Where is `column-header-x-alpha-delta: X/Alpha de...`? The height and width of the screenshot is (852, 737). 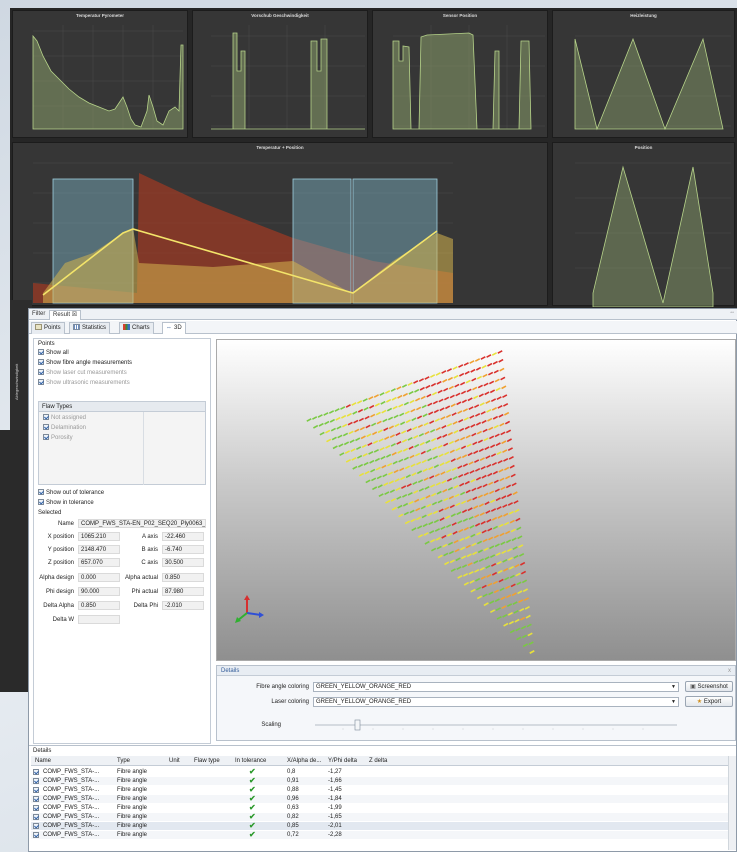
column-header-x-alpha-delta: X/Alpha de... is located at coordinates (304, 761).